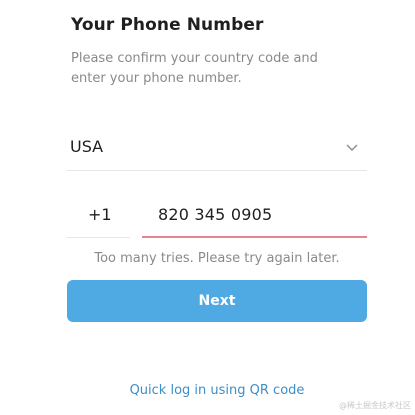  Describe the element at coordinates (217, 390) in the screenshot. I see `qr-login-link: Quick log in using QR code` at that location.